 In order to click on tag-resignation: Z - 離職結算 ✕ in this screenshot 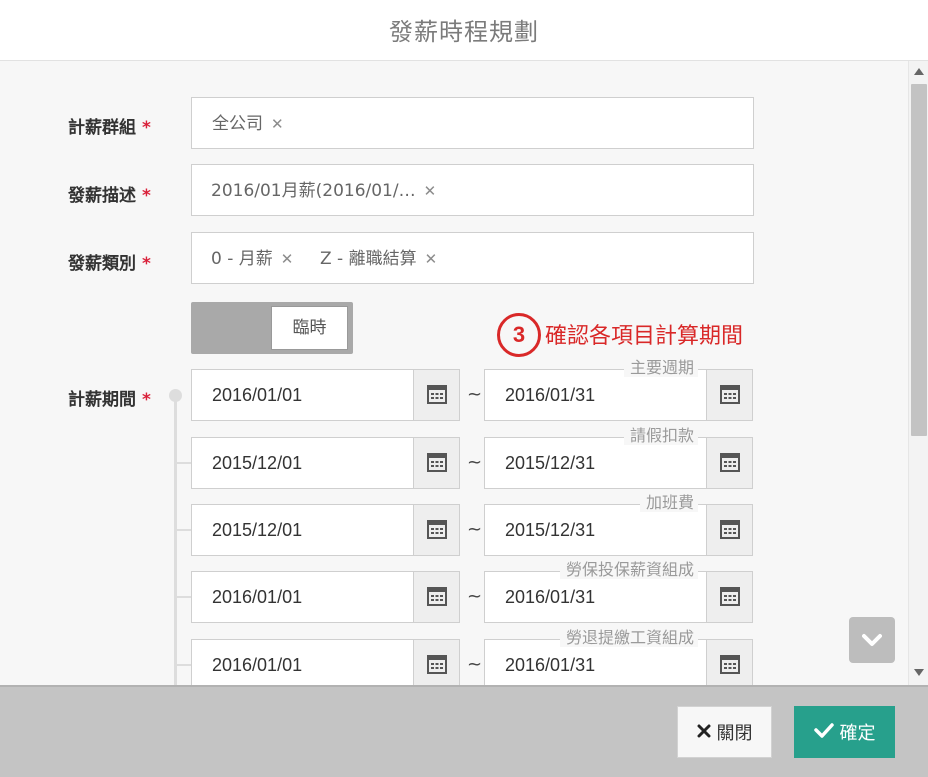, I will do `click(378, 259)`.